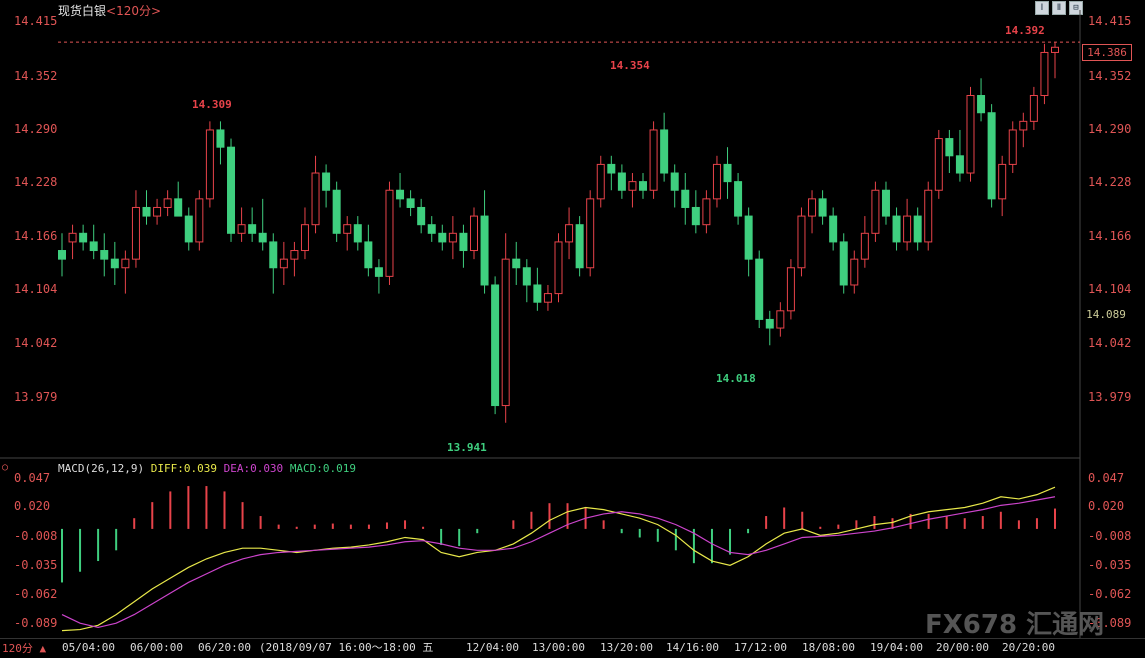 This screenshot has width=1145, height=658. What do you see at coordinates (17, 648) in the screenshot?
I see `timeframe-label: 120分` at bounding box center [17, 648].